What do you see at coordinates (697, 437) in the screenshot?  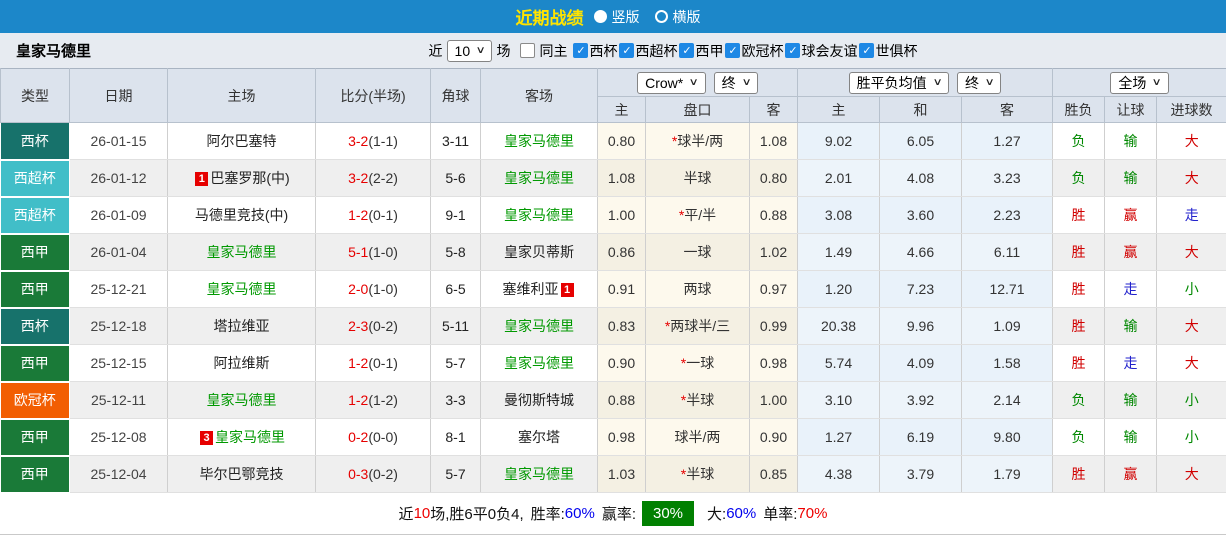 I see `handicap-cell: 球半/两` at bounding box center [697, 437].